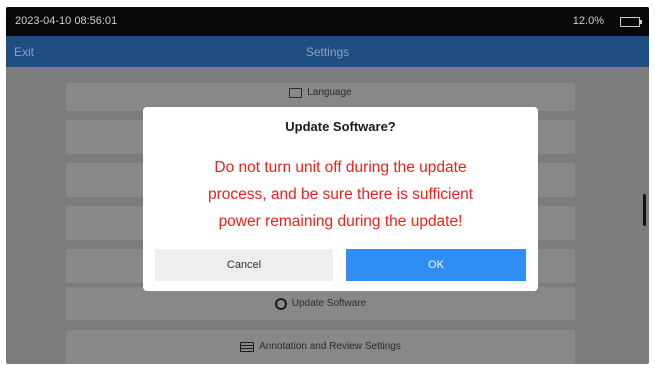  What do you see at coordinates (588, 21) in the screenshot?
I see `battery-percent: 12.0%` at bounding box center [588, 21].